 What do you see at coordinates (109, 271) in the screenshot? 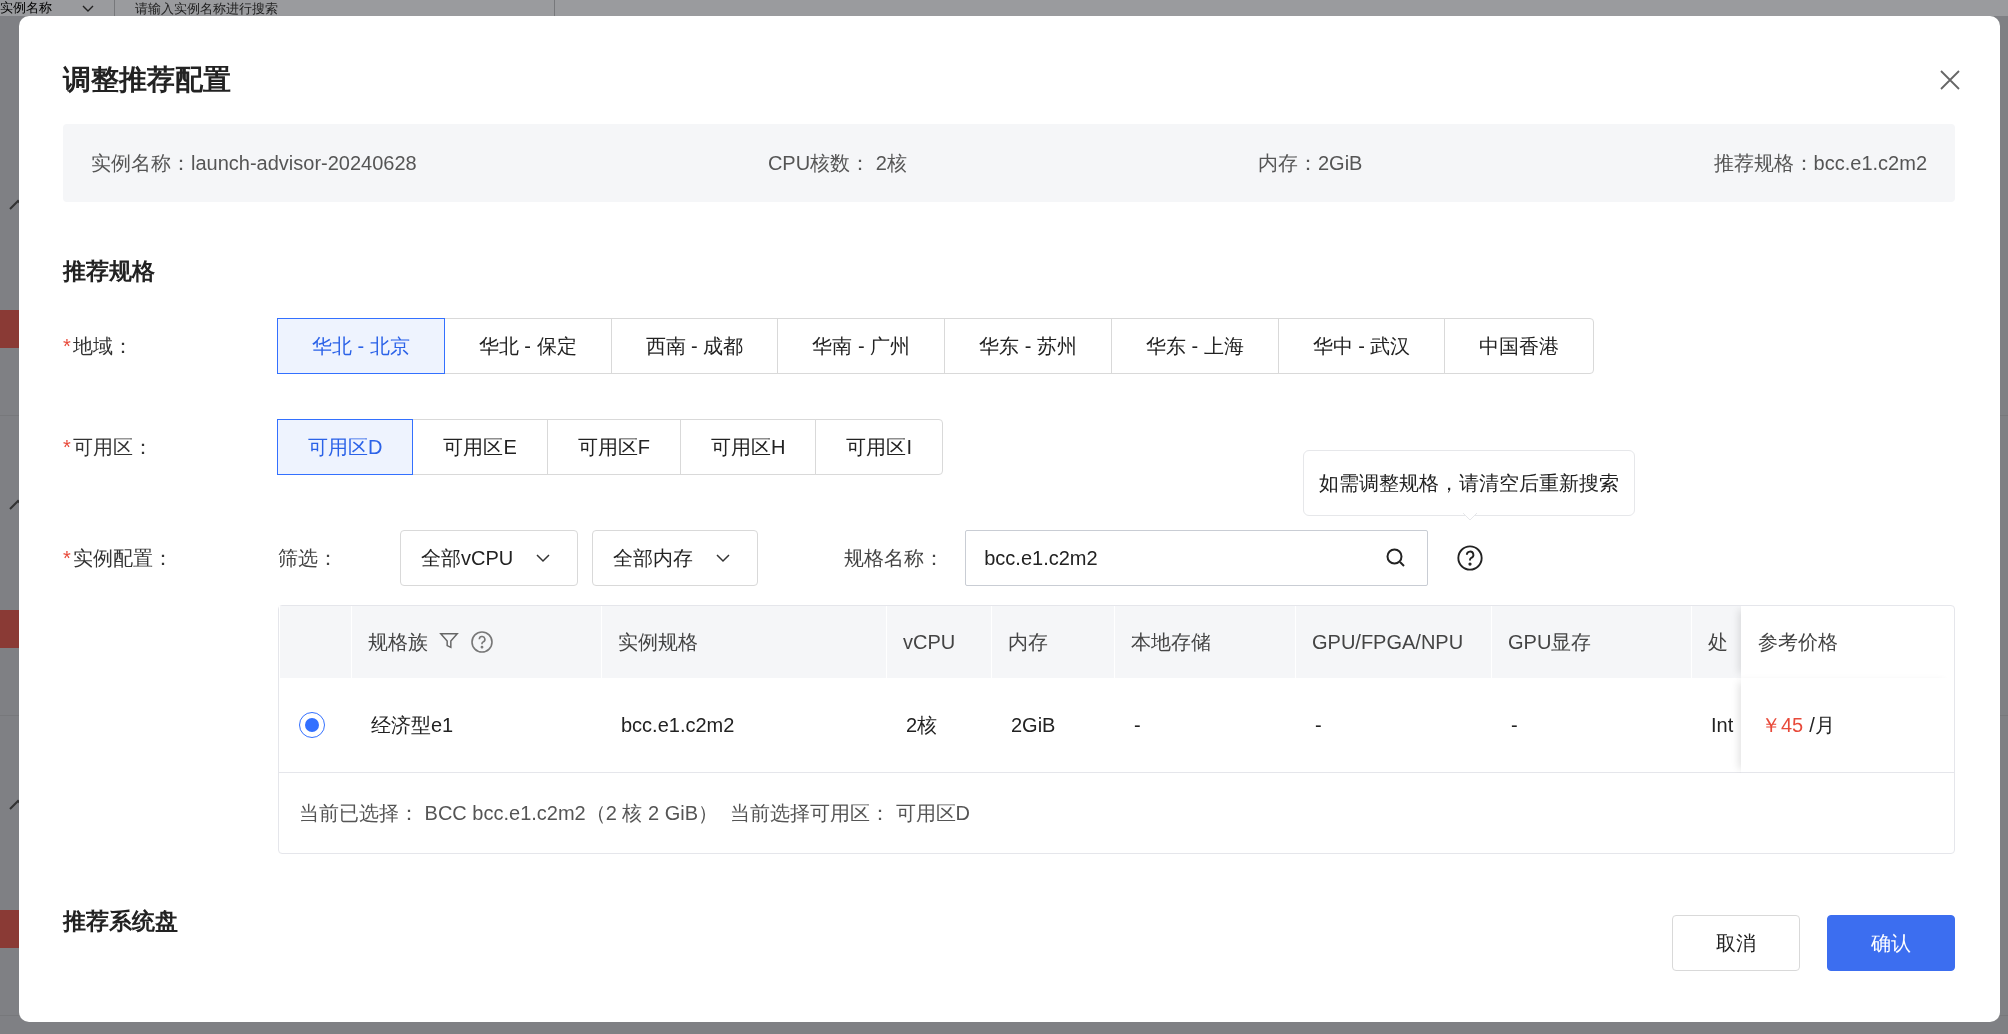
I see `section-heading: 推荐规格` at bounding box center [109, 271].